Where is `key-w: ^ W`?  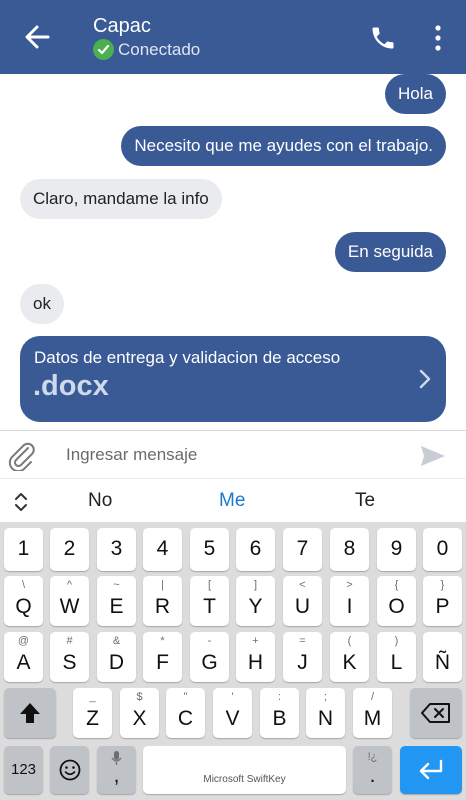
key-w: ^ W is located at coordinates (69, 601).